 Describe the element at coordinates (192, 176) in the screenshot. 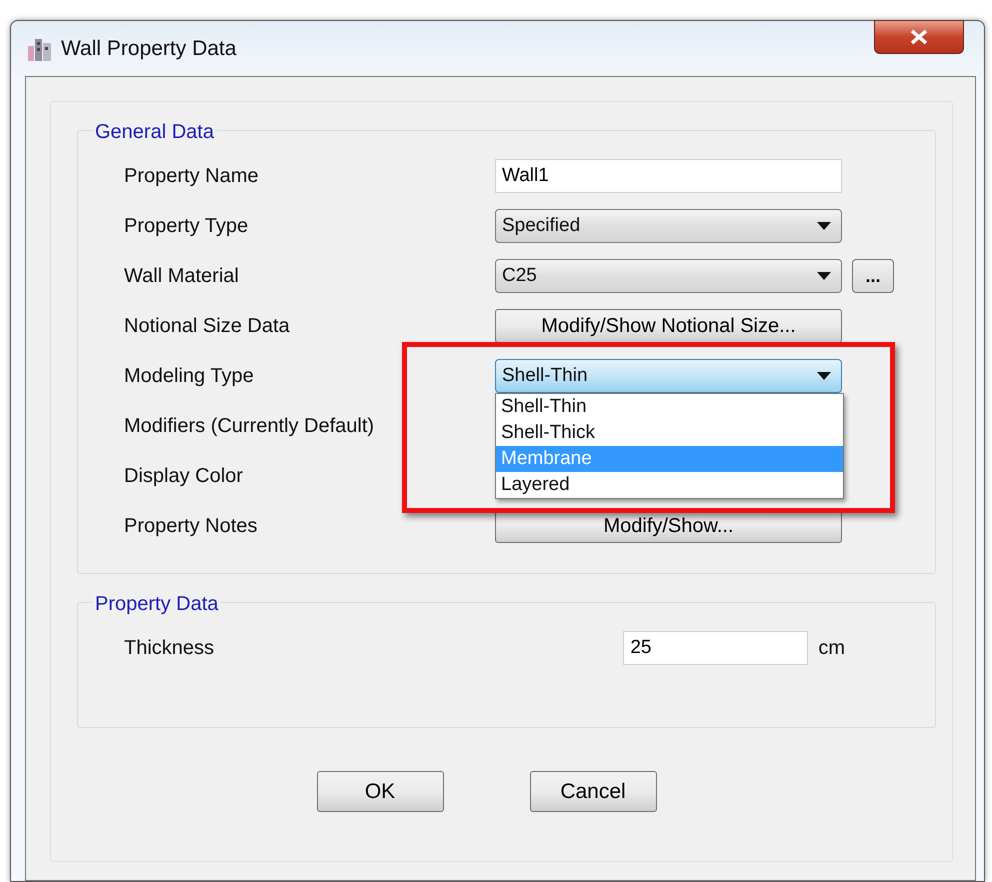

I see `field-label: Property Name` at that location.